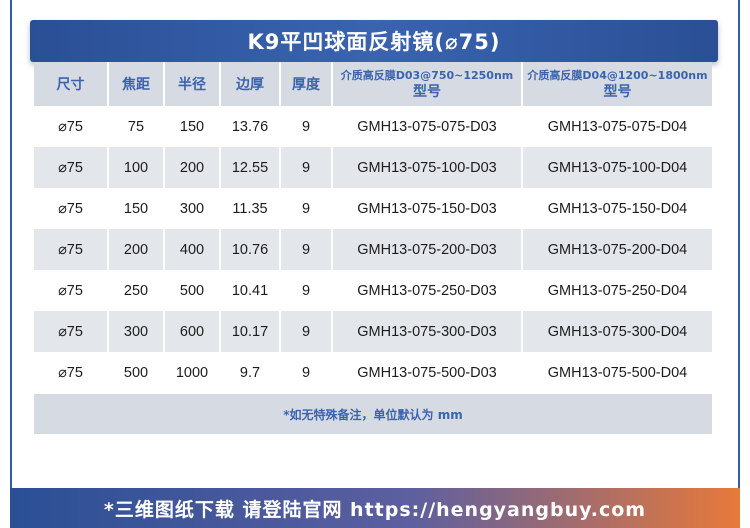  Describe the element at coordinates (192, 372) in the screenshot. I see `cell-radius: 1000` at that location.